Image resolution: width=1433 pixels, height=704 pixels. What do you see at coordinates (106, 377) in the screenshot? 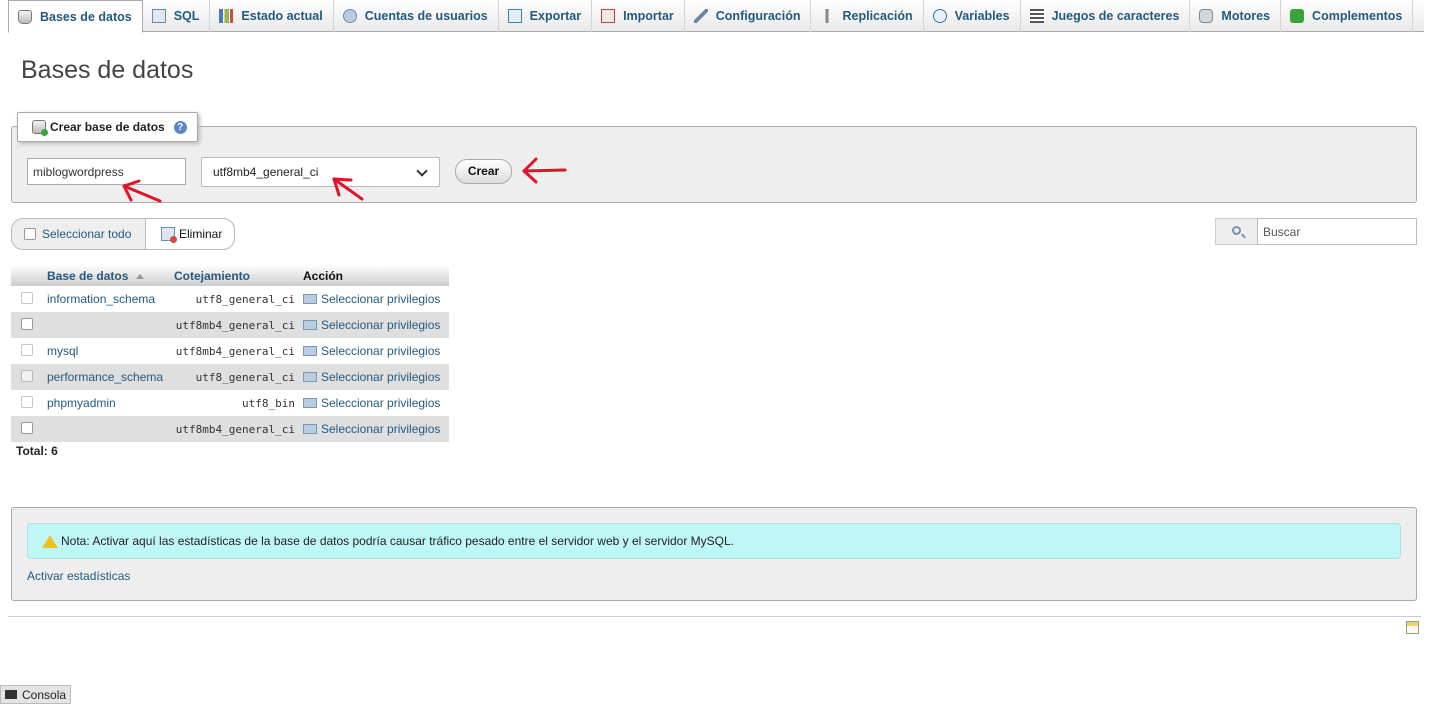
I see `database-name-link: performance_schema` at bounding box center [106, 377].